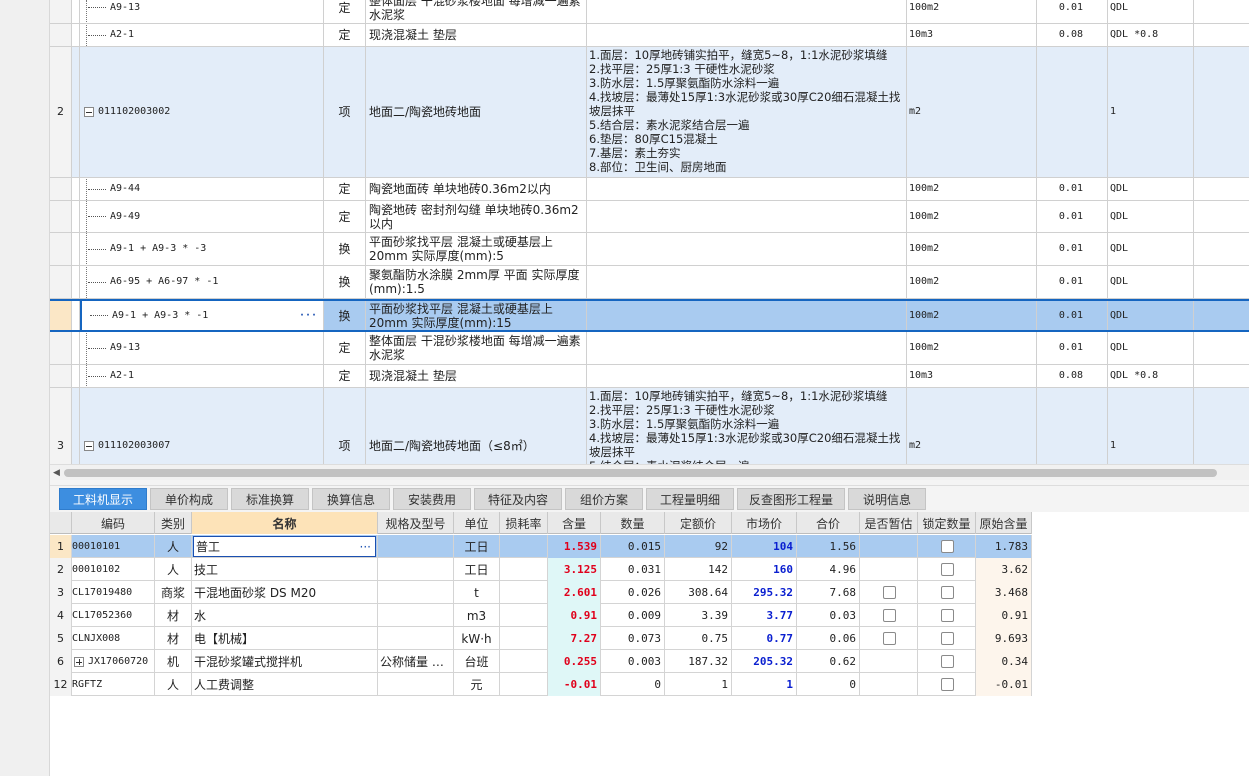  What do you see at coordinates (79, 661) in the screenshot?
I see `expand-icon` at bounding box center [79, 661].